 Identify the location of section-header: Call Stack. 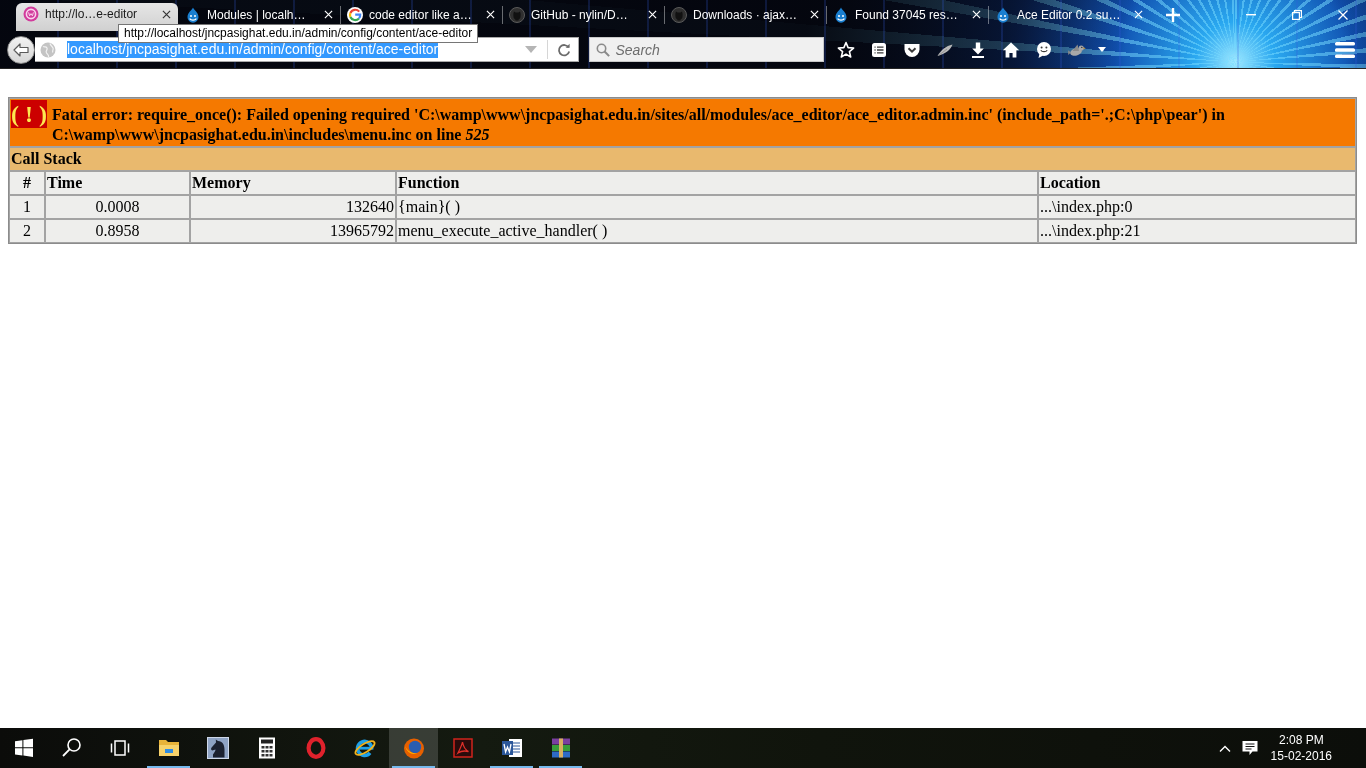
(682, 159).